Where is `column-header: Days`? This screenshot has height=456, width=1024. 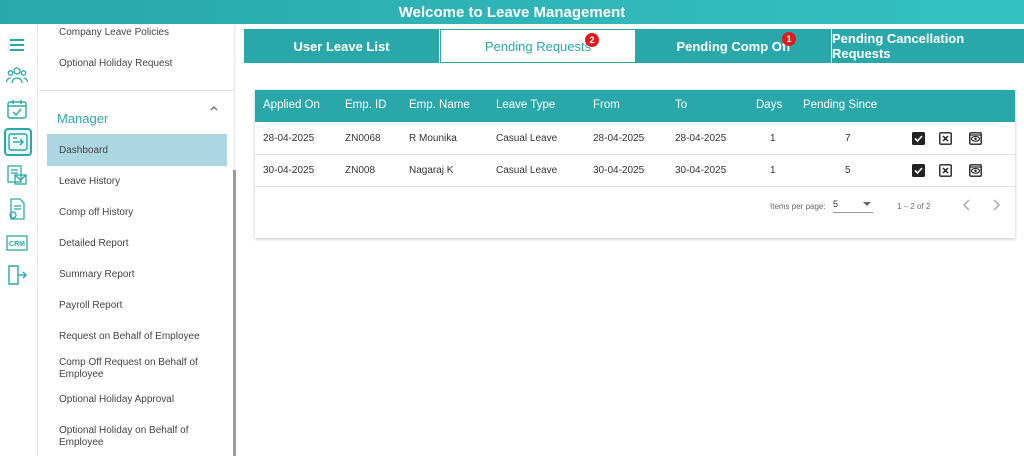 column-header: Days is located at coordinates (769, 105).